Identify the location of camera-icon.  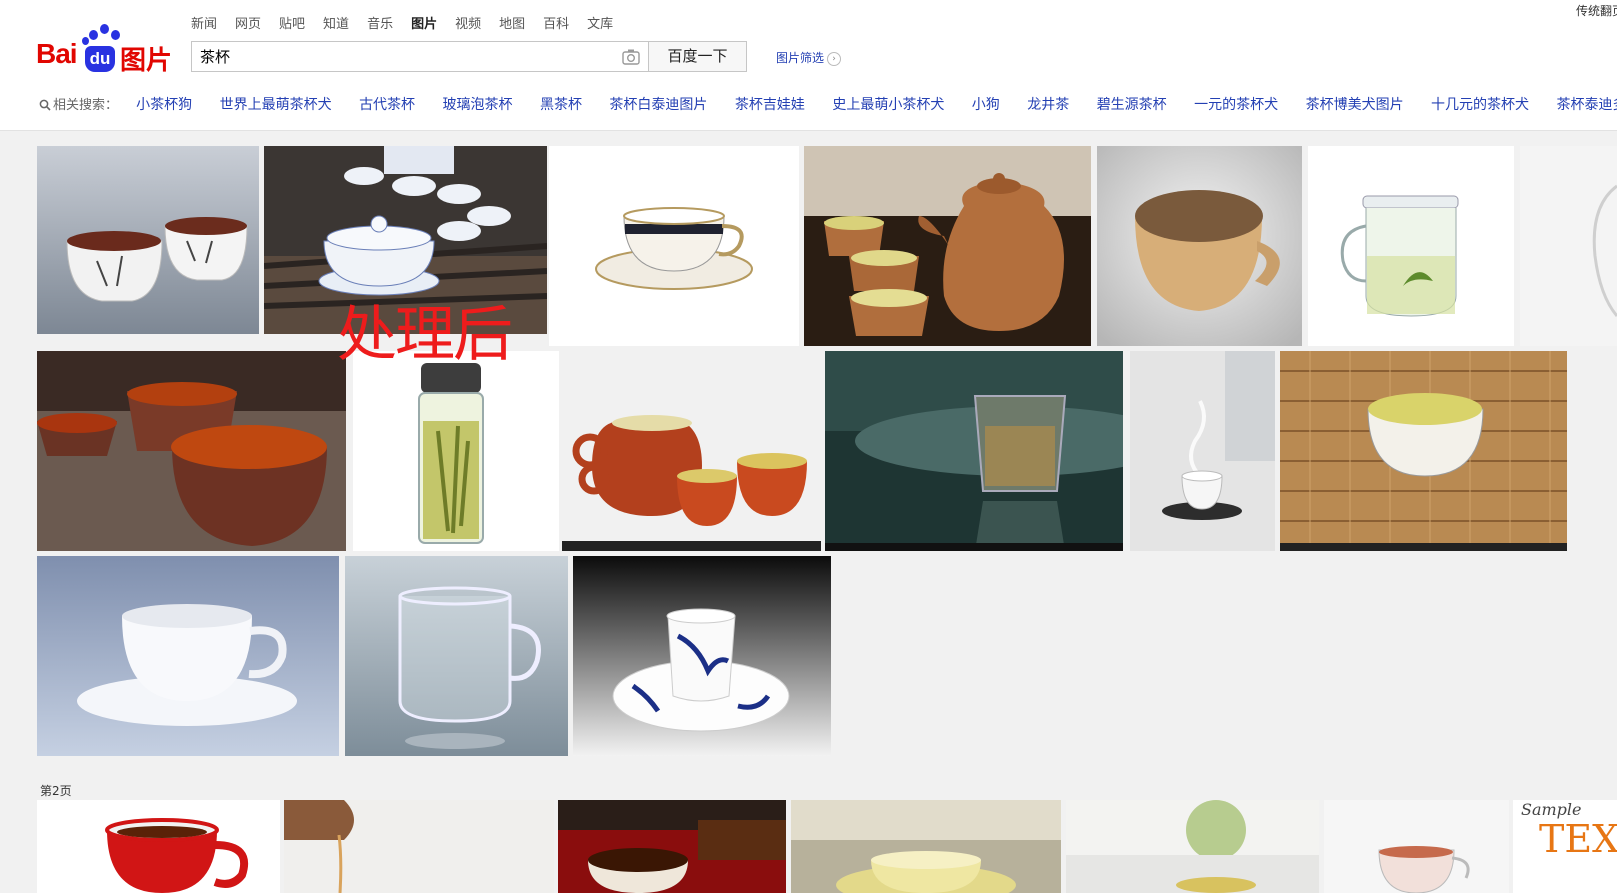
(631, 56).